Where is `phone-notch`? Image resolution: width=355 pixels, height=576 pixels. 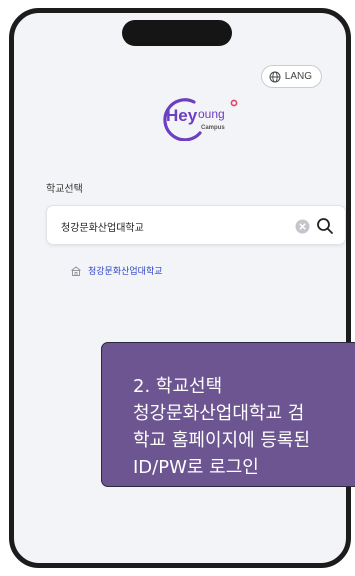 phone-notch is located at coordinates (177, 33).